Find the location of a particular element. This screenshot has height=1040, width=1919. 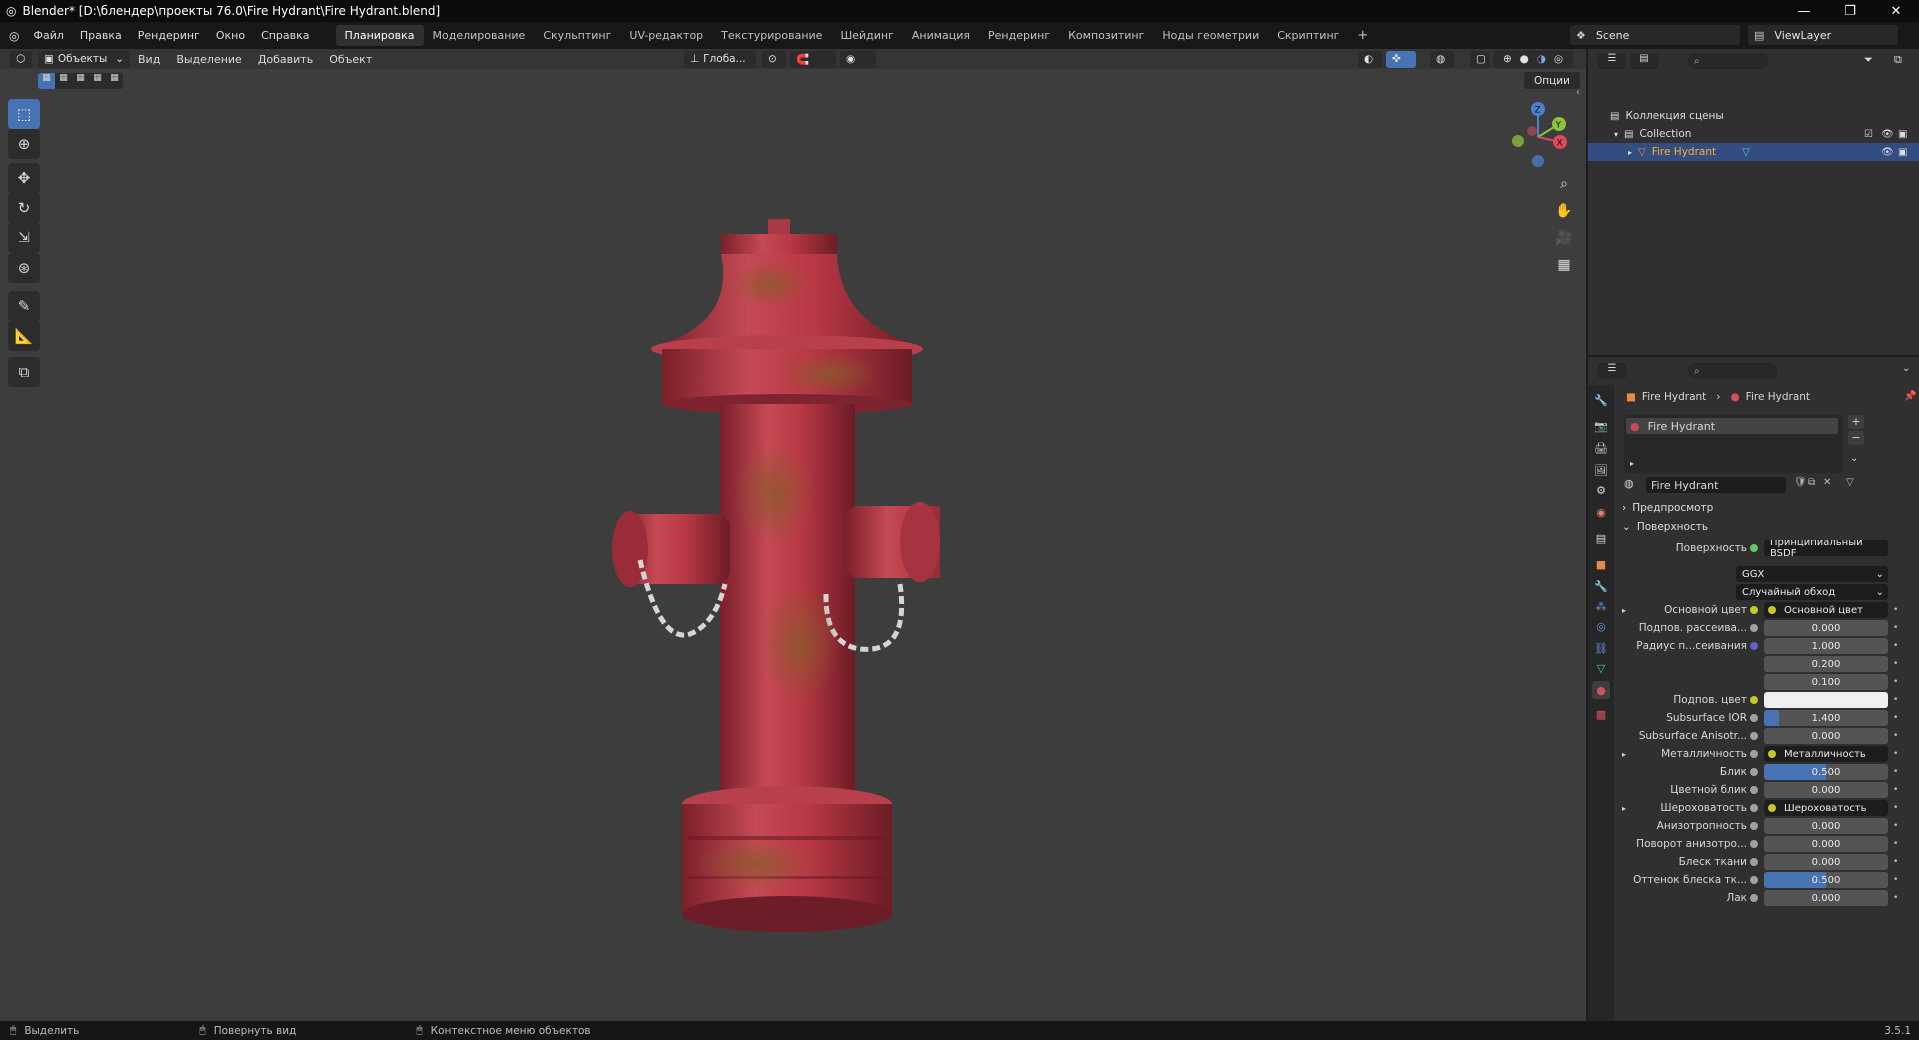

tab-scripting: Скриптинг is located at coordinates (1308, 35).